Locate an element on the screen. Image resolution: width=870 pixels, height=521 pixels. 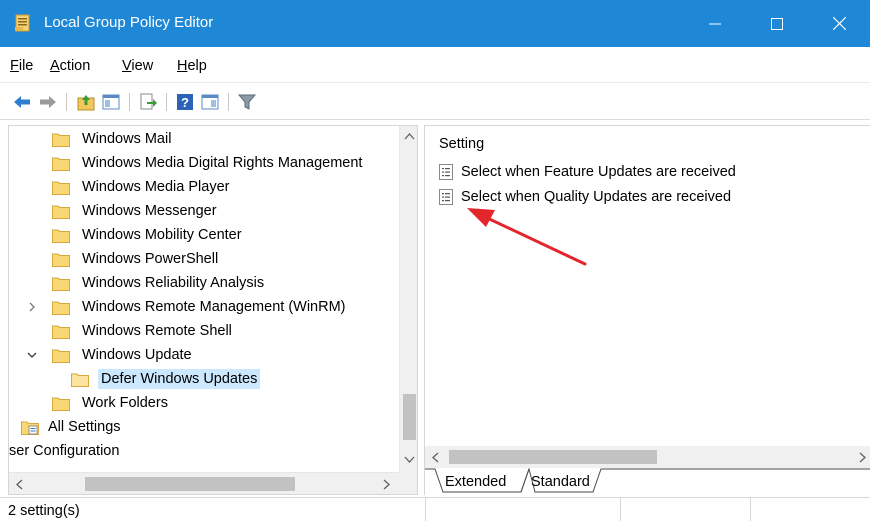
tree-item: Windows Mail is located at coordinates (113, 139).